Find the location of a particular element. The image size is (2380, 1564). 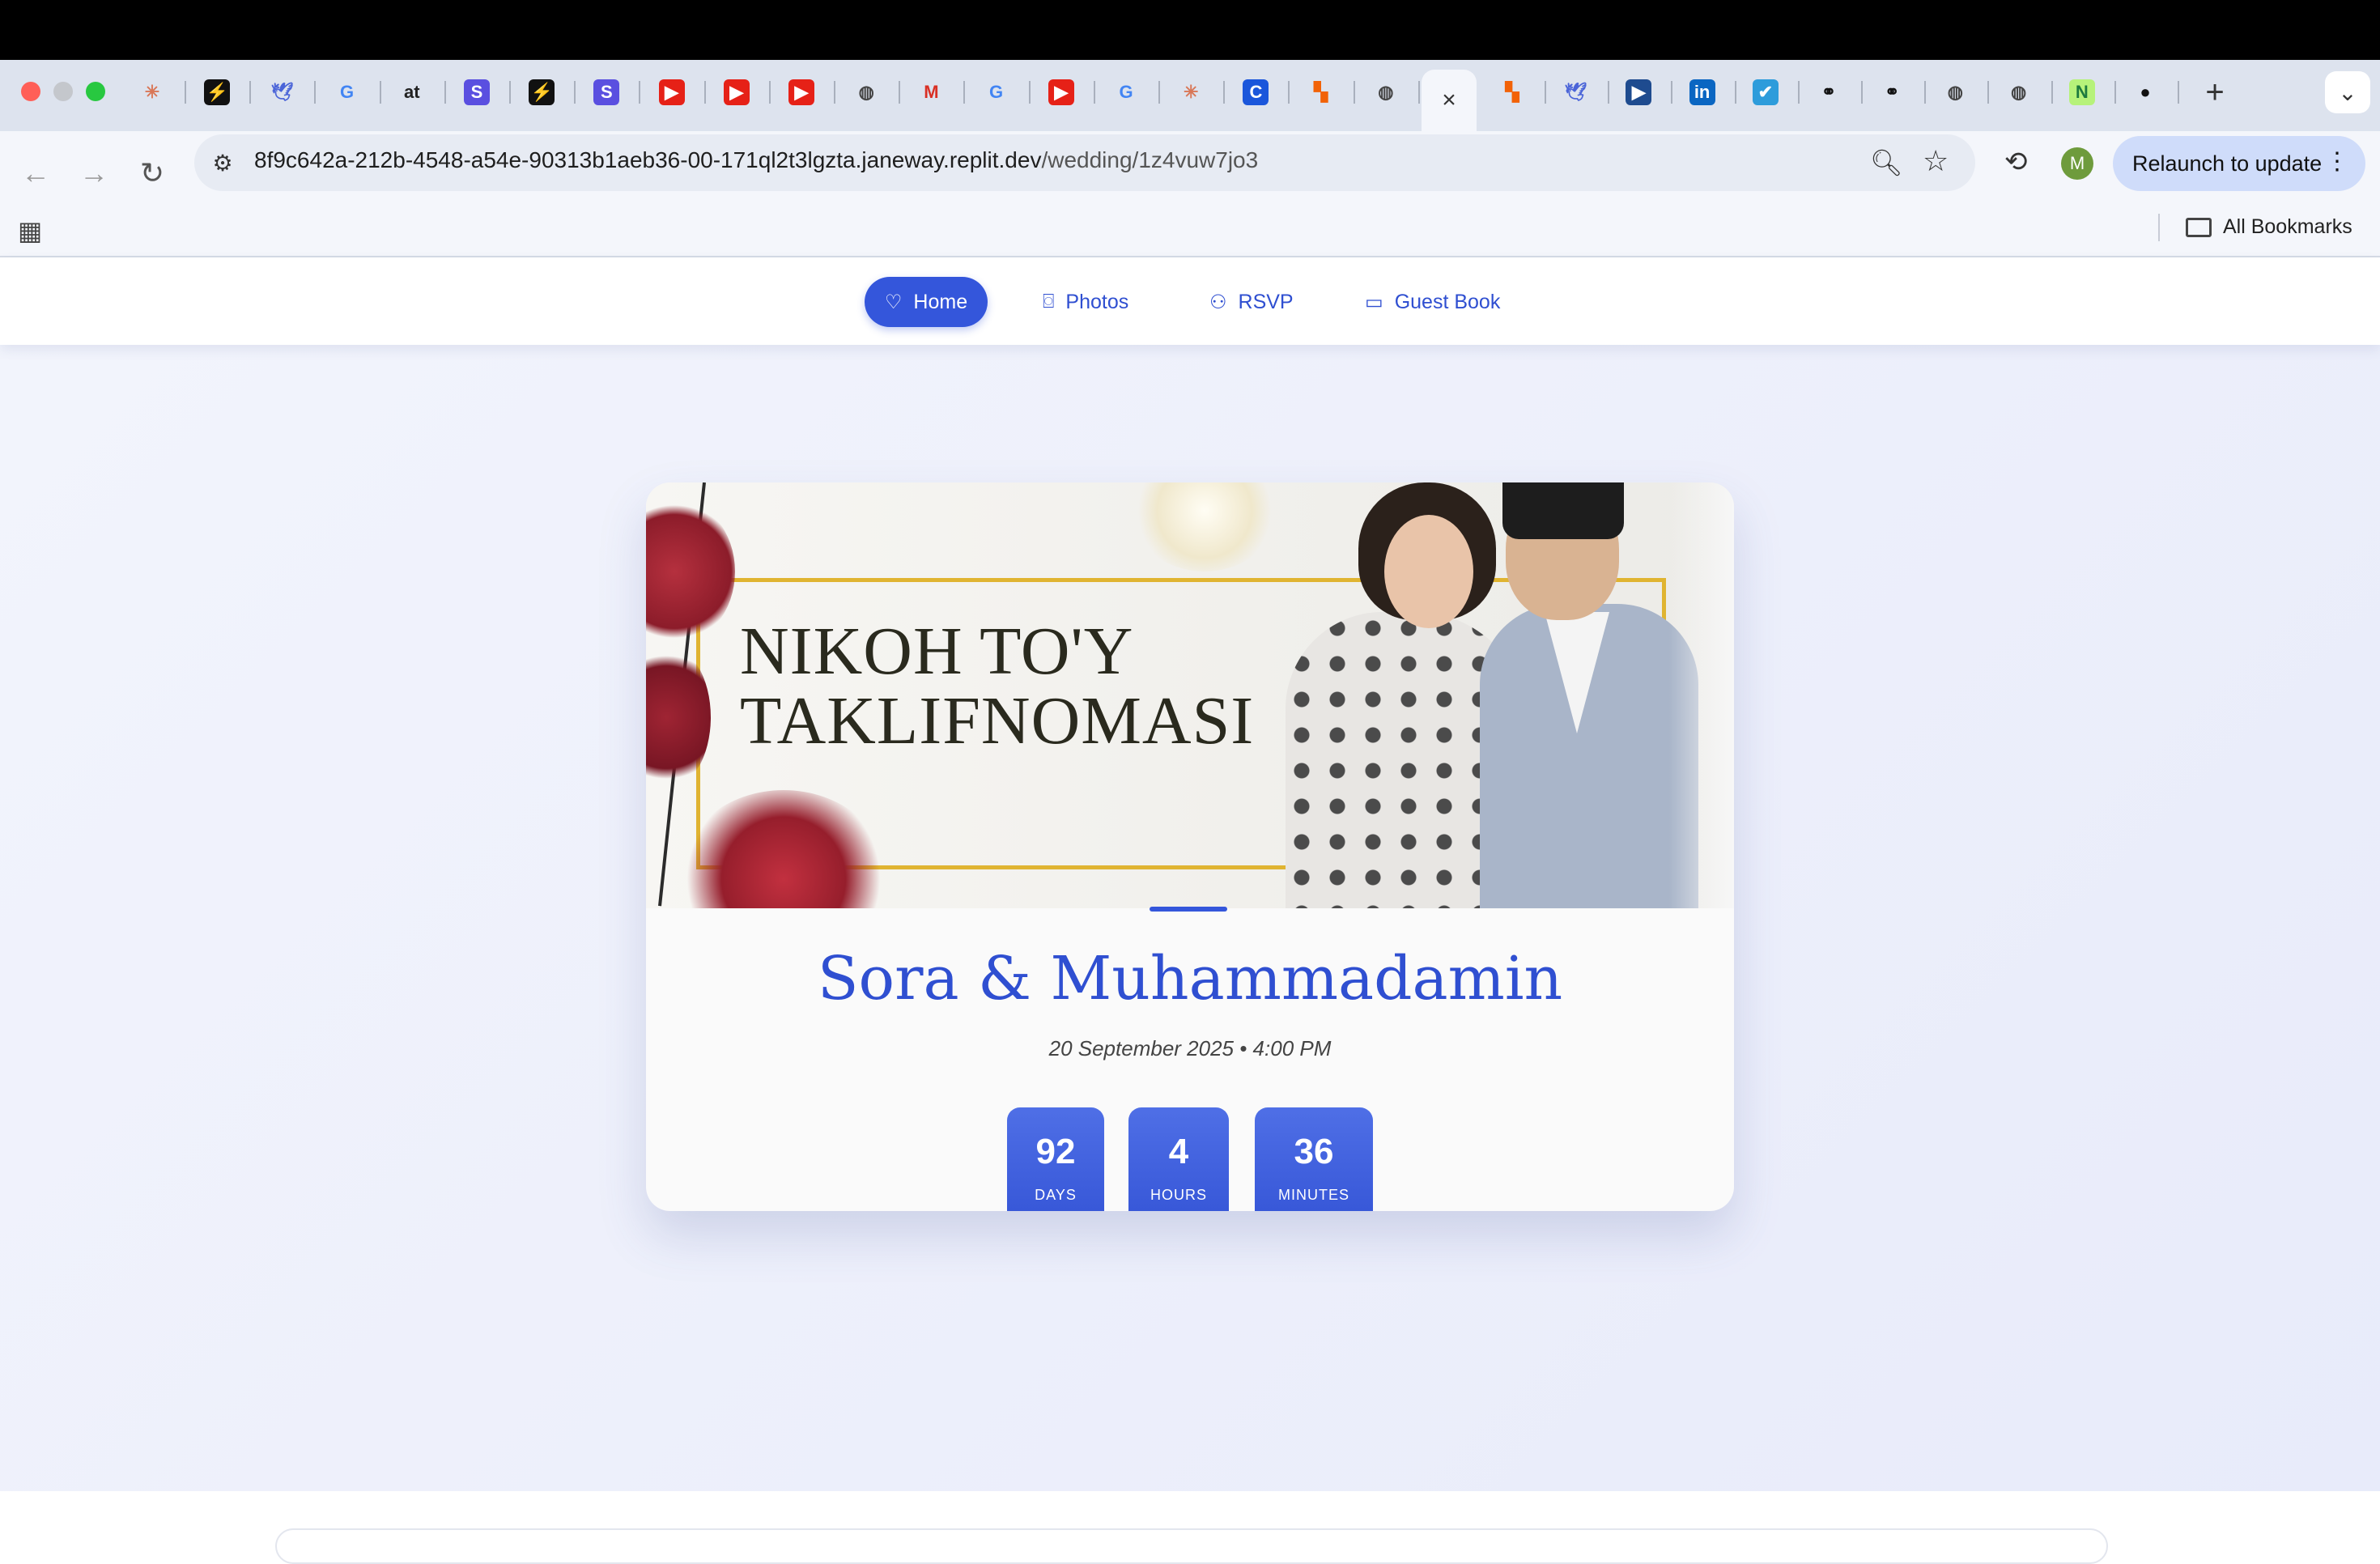

reload-icon: ↻ is located at coordinates (152, 172).